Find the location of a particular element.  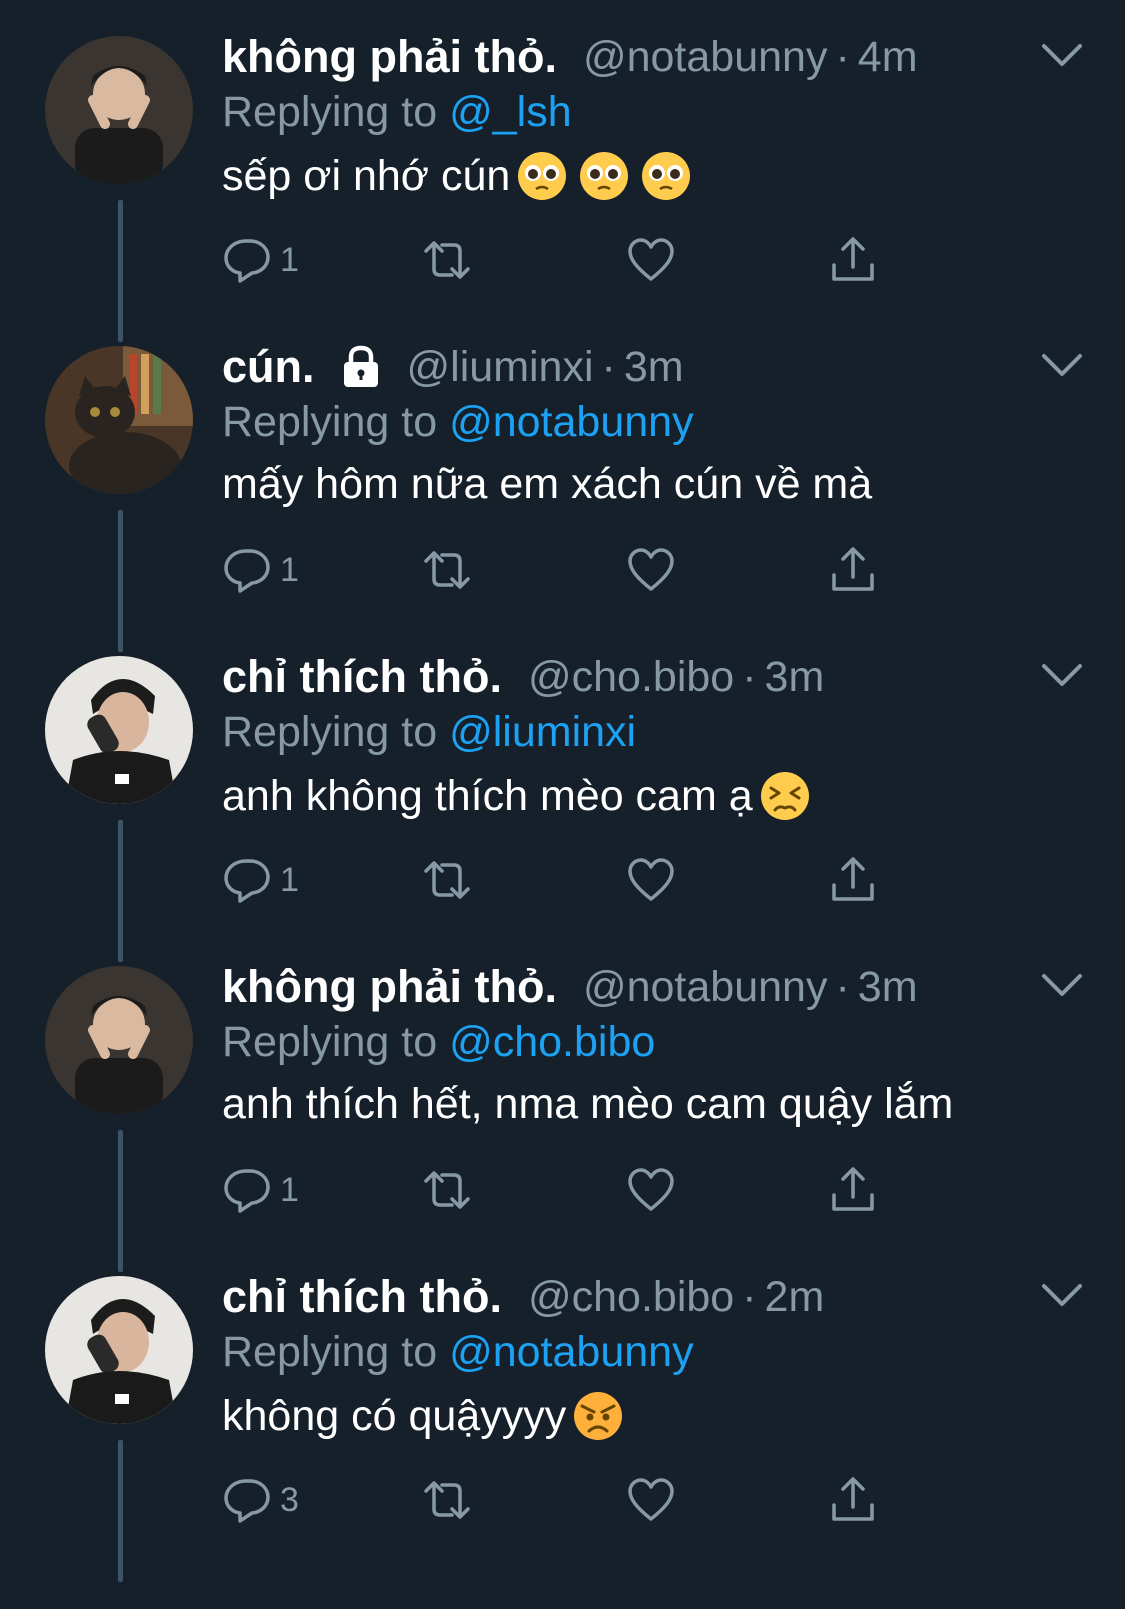

tweet-header: chỉ thích thỏ. @cho.bibo · 3m is located at coordinates (523, 677).